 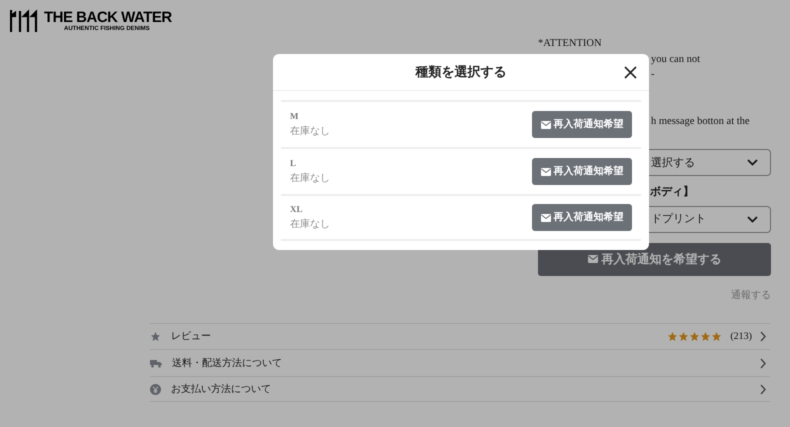 I want to click on info-label: 送料・配送方法について, so click(x=227, y=363).